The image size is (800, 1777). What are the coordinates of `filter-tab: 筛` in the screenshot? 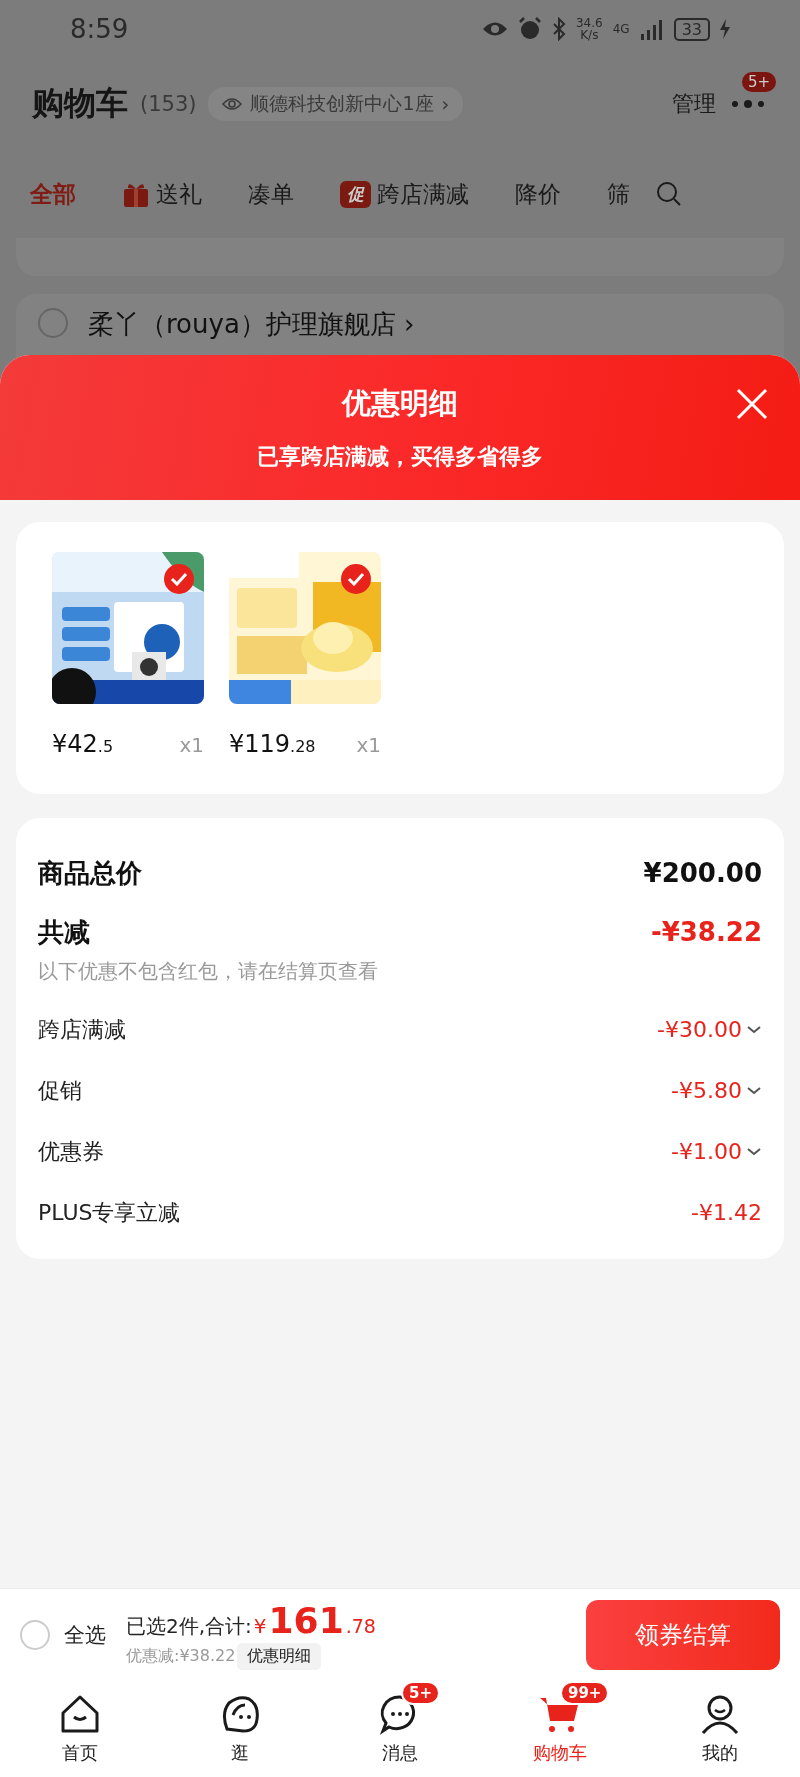 It's located at (618, 194).